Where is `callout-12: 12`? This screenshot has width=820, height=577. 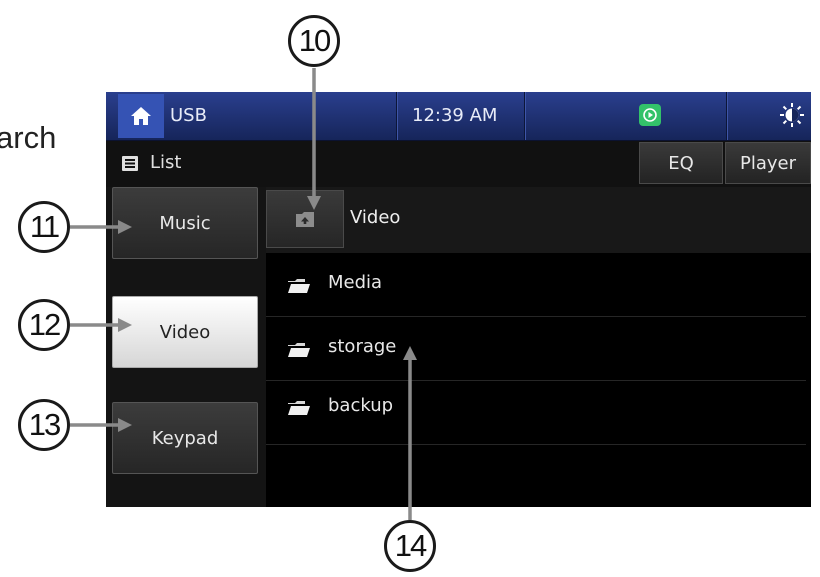
callout-12: 12 is located at coordinates (44, 325).